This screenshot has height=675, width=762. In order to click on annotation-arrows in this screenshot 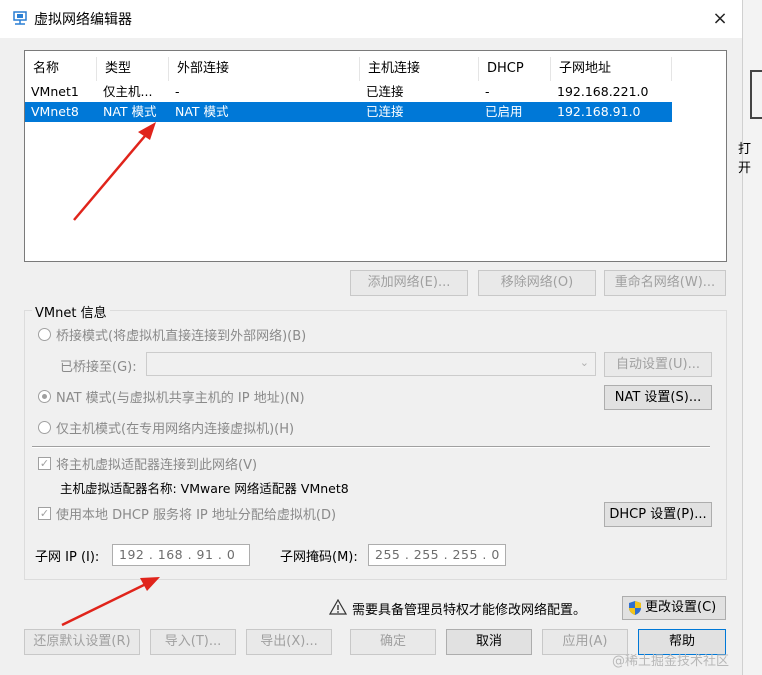, I will do `click(110, 374)`.